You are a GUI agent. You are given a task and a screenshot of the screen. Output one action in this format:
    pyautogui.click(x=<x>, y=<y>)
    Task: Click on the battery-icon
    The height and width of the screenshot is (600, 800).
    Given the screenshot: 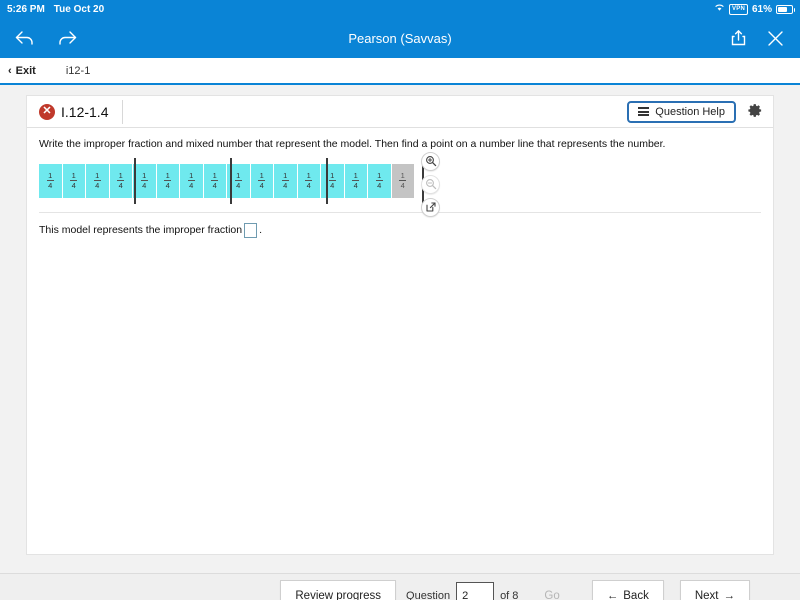 What is the action you would take?
    pyautogui.click(x=785, y=9)
    